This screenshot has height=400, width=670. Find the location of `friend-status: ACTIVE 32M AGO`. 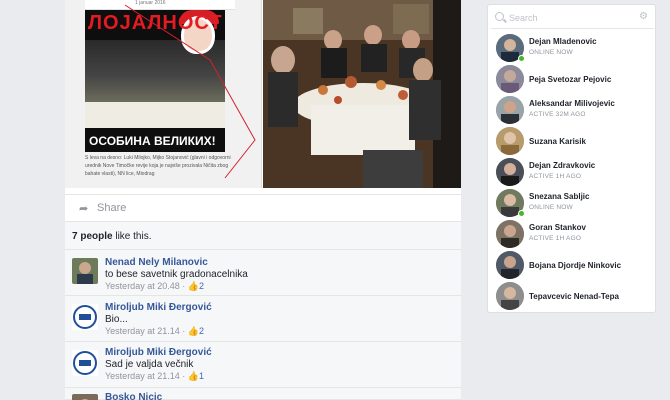

friend-status: ACTIVE 32M AGO is located at coordinates (557, 114).